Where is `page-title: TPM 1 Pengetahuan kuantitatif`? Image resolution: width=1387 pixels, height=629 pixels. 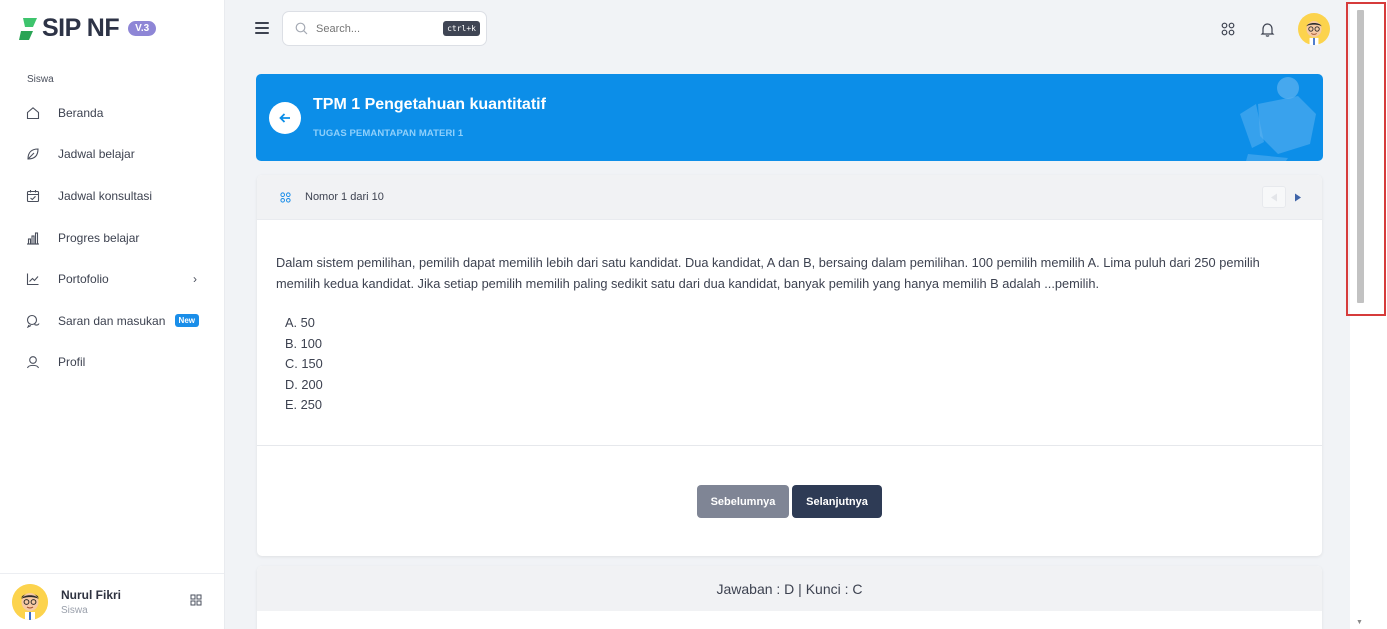 page-title: TPM 1 Pengetahuan kuantitatif is located at coordinates (429, 104).